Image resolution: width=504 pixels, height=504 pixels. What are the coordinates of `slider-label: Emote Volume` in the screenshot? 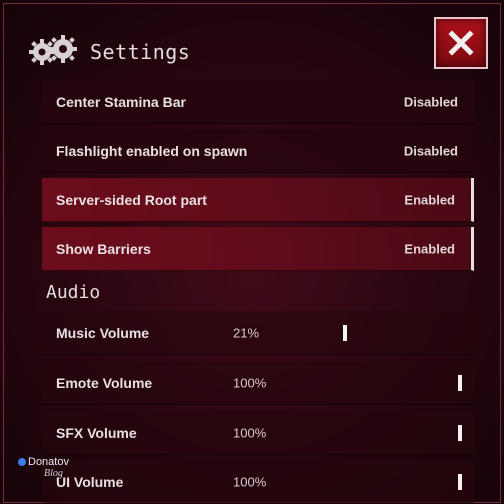 It's located at (104, 382).